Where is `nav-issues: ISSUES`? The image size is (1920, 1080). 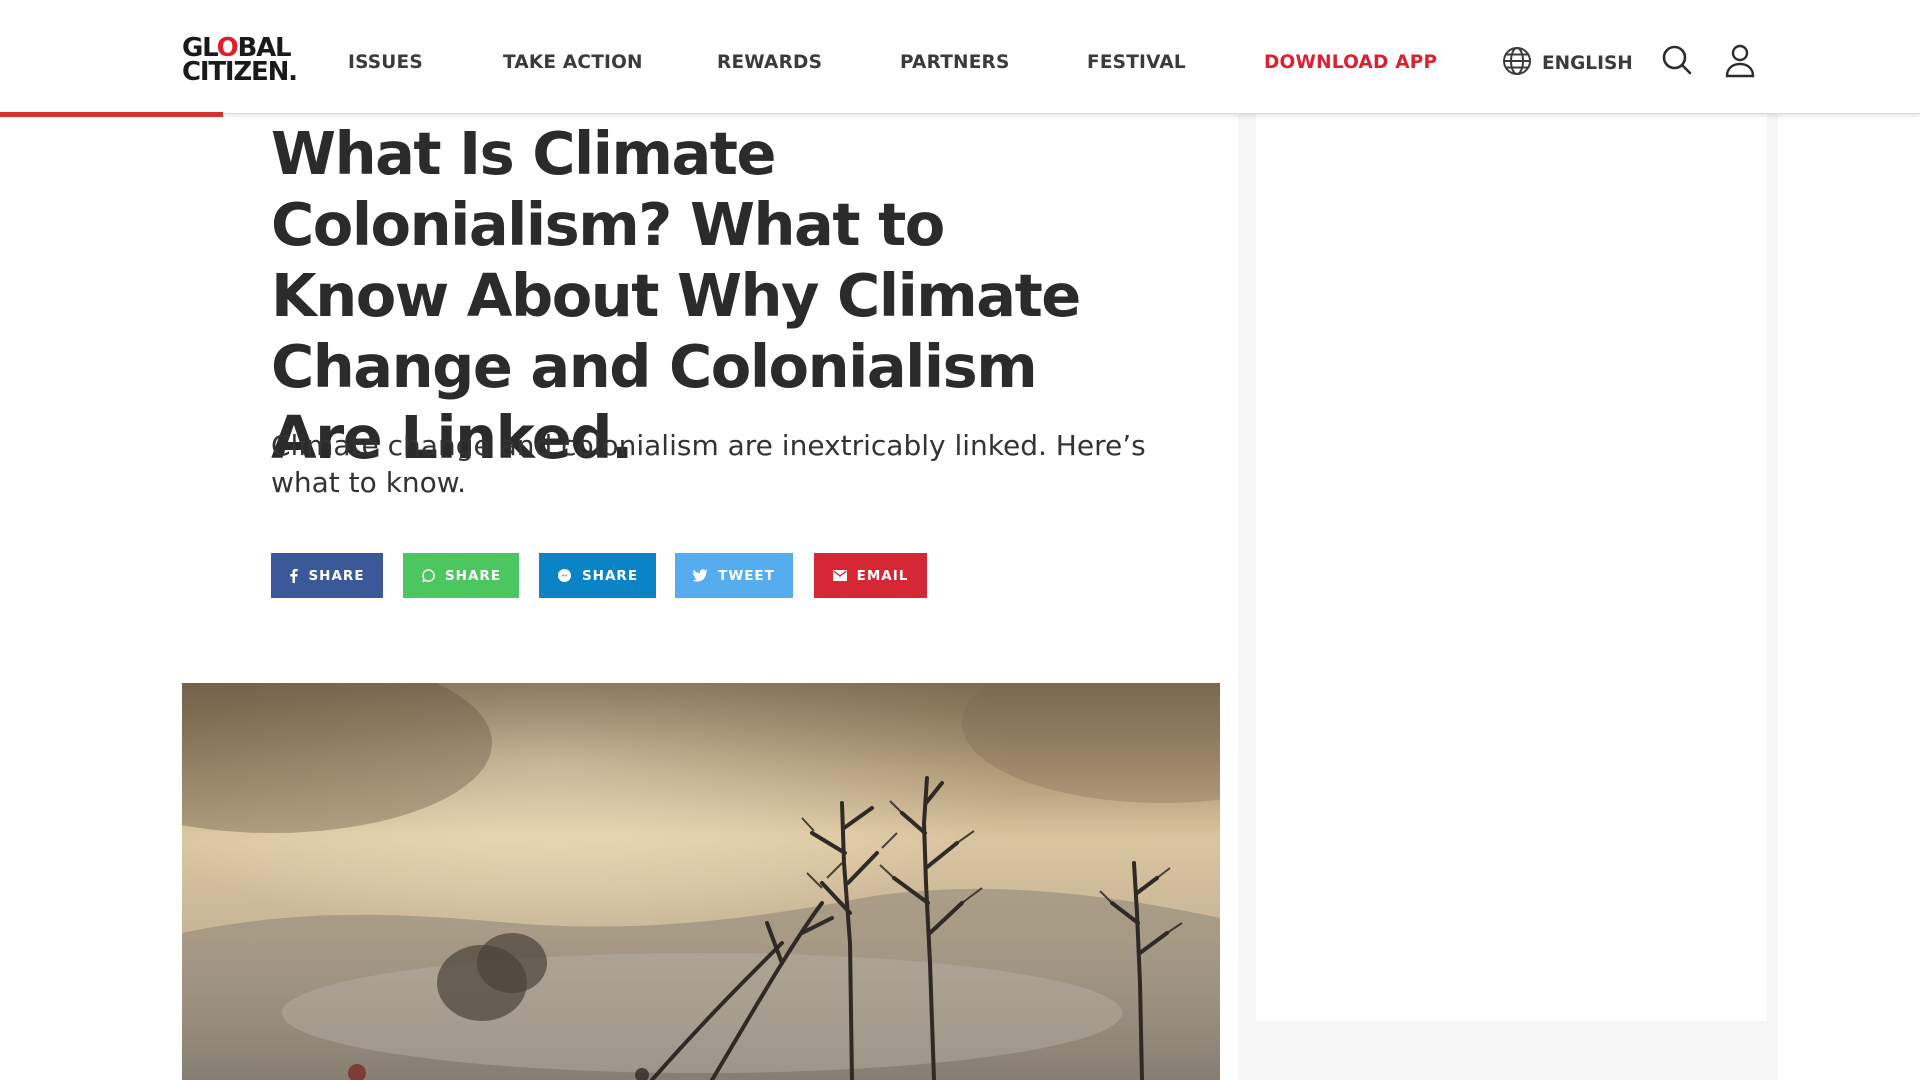 nav-issues: ISSUES is located at coordinates (385, 62).